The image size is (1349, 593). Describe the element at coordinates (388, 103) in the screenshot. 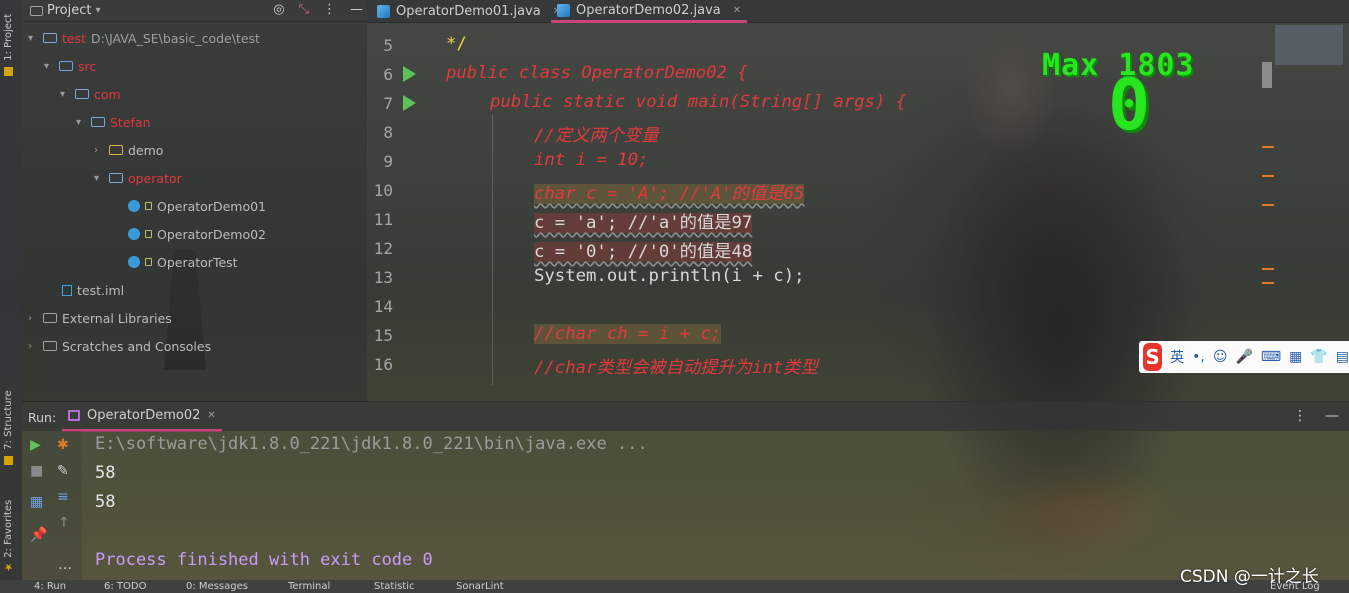

I see `line-number: 7` at that location.